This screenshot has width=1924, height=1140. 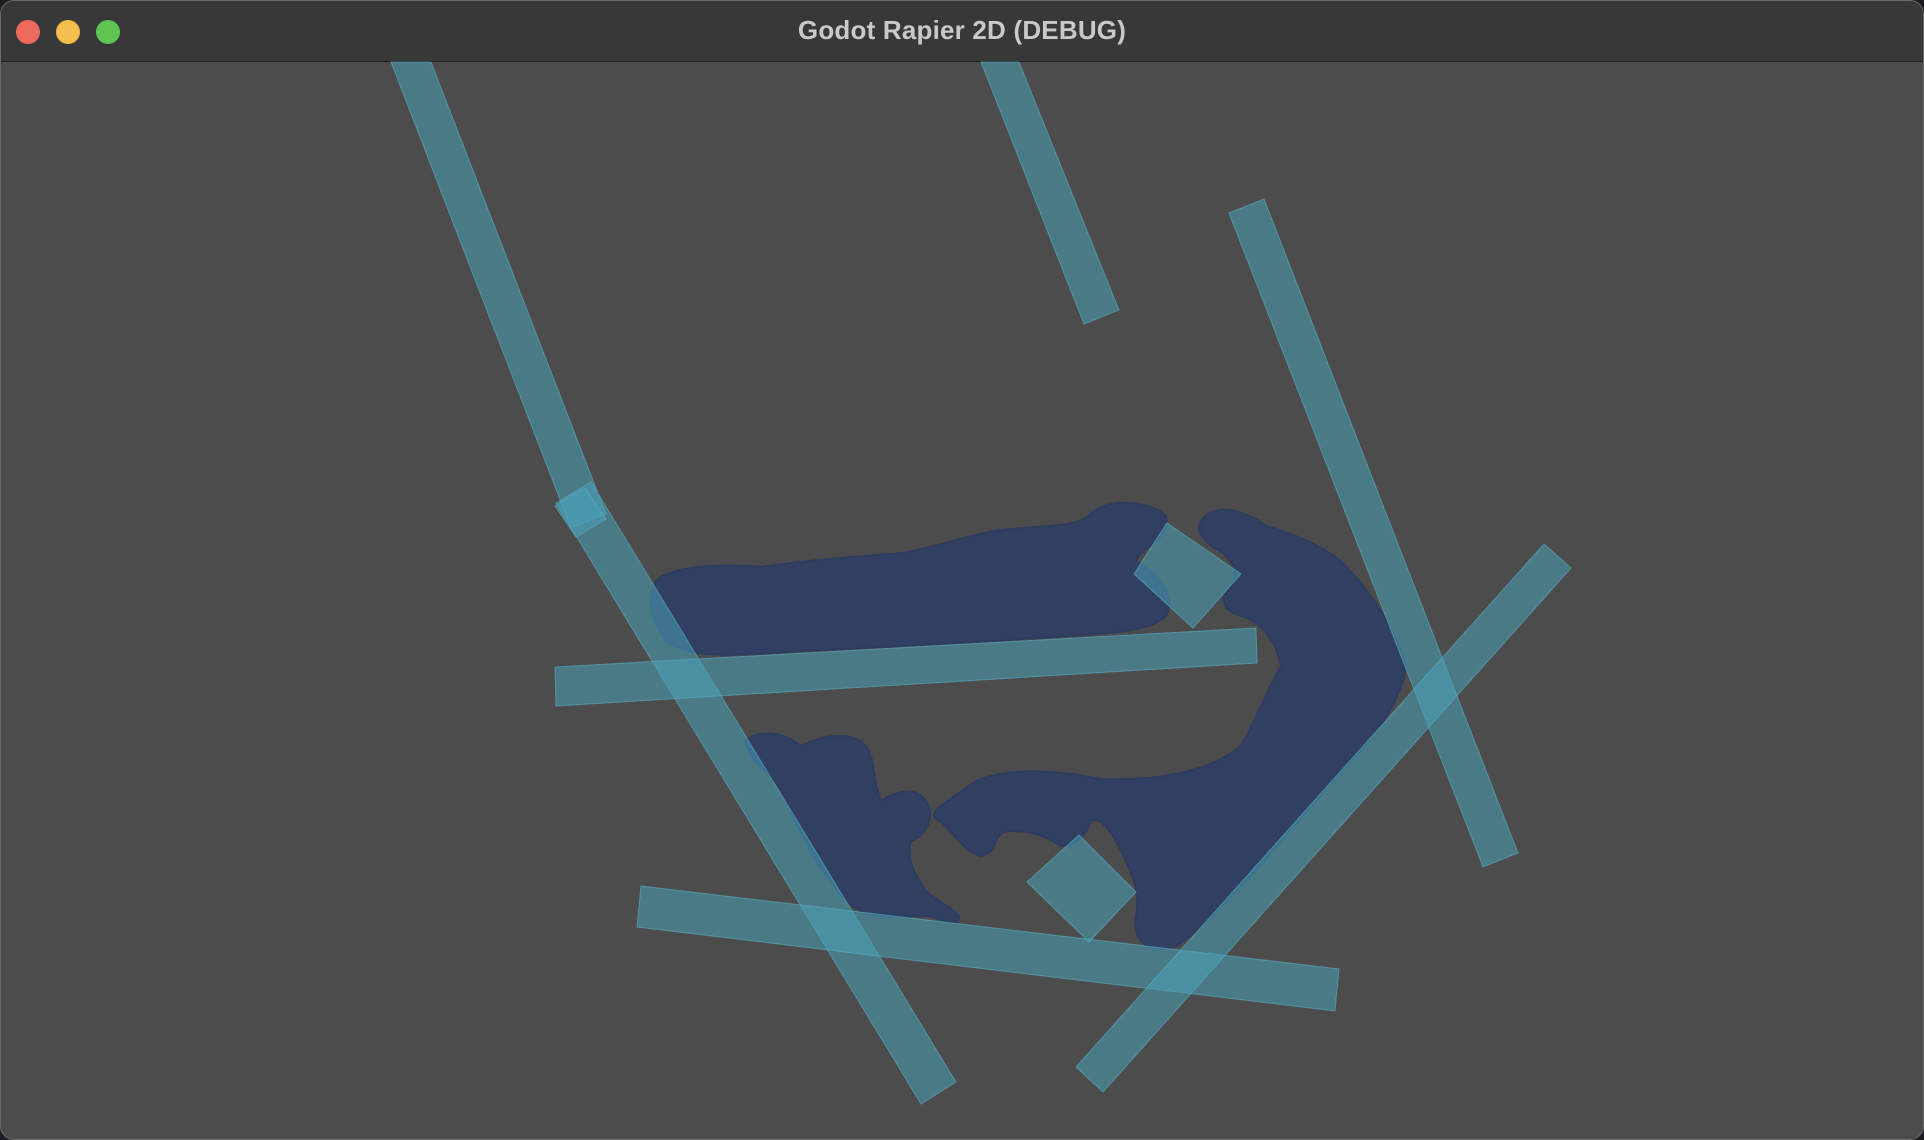 I want to click on wall-left-upper, so click(x=498, y=295).